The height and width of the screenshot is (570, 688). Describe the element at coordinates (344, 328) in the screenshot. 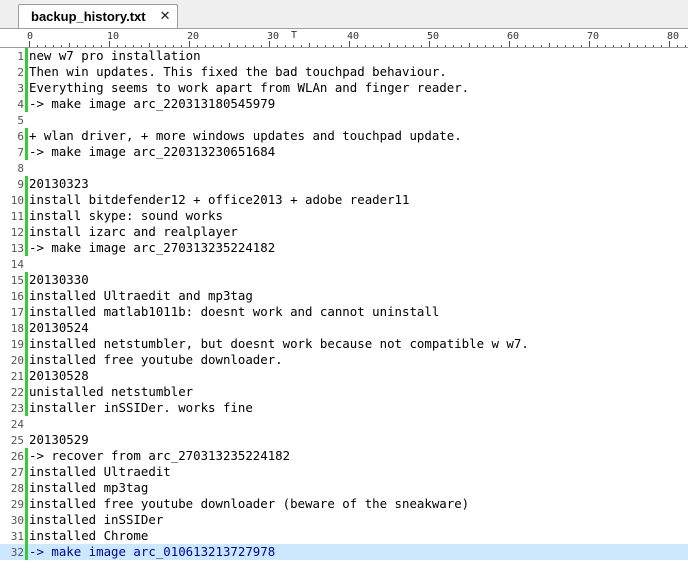

I see `editor-line: 18 20130524` at that location.